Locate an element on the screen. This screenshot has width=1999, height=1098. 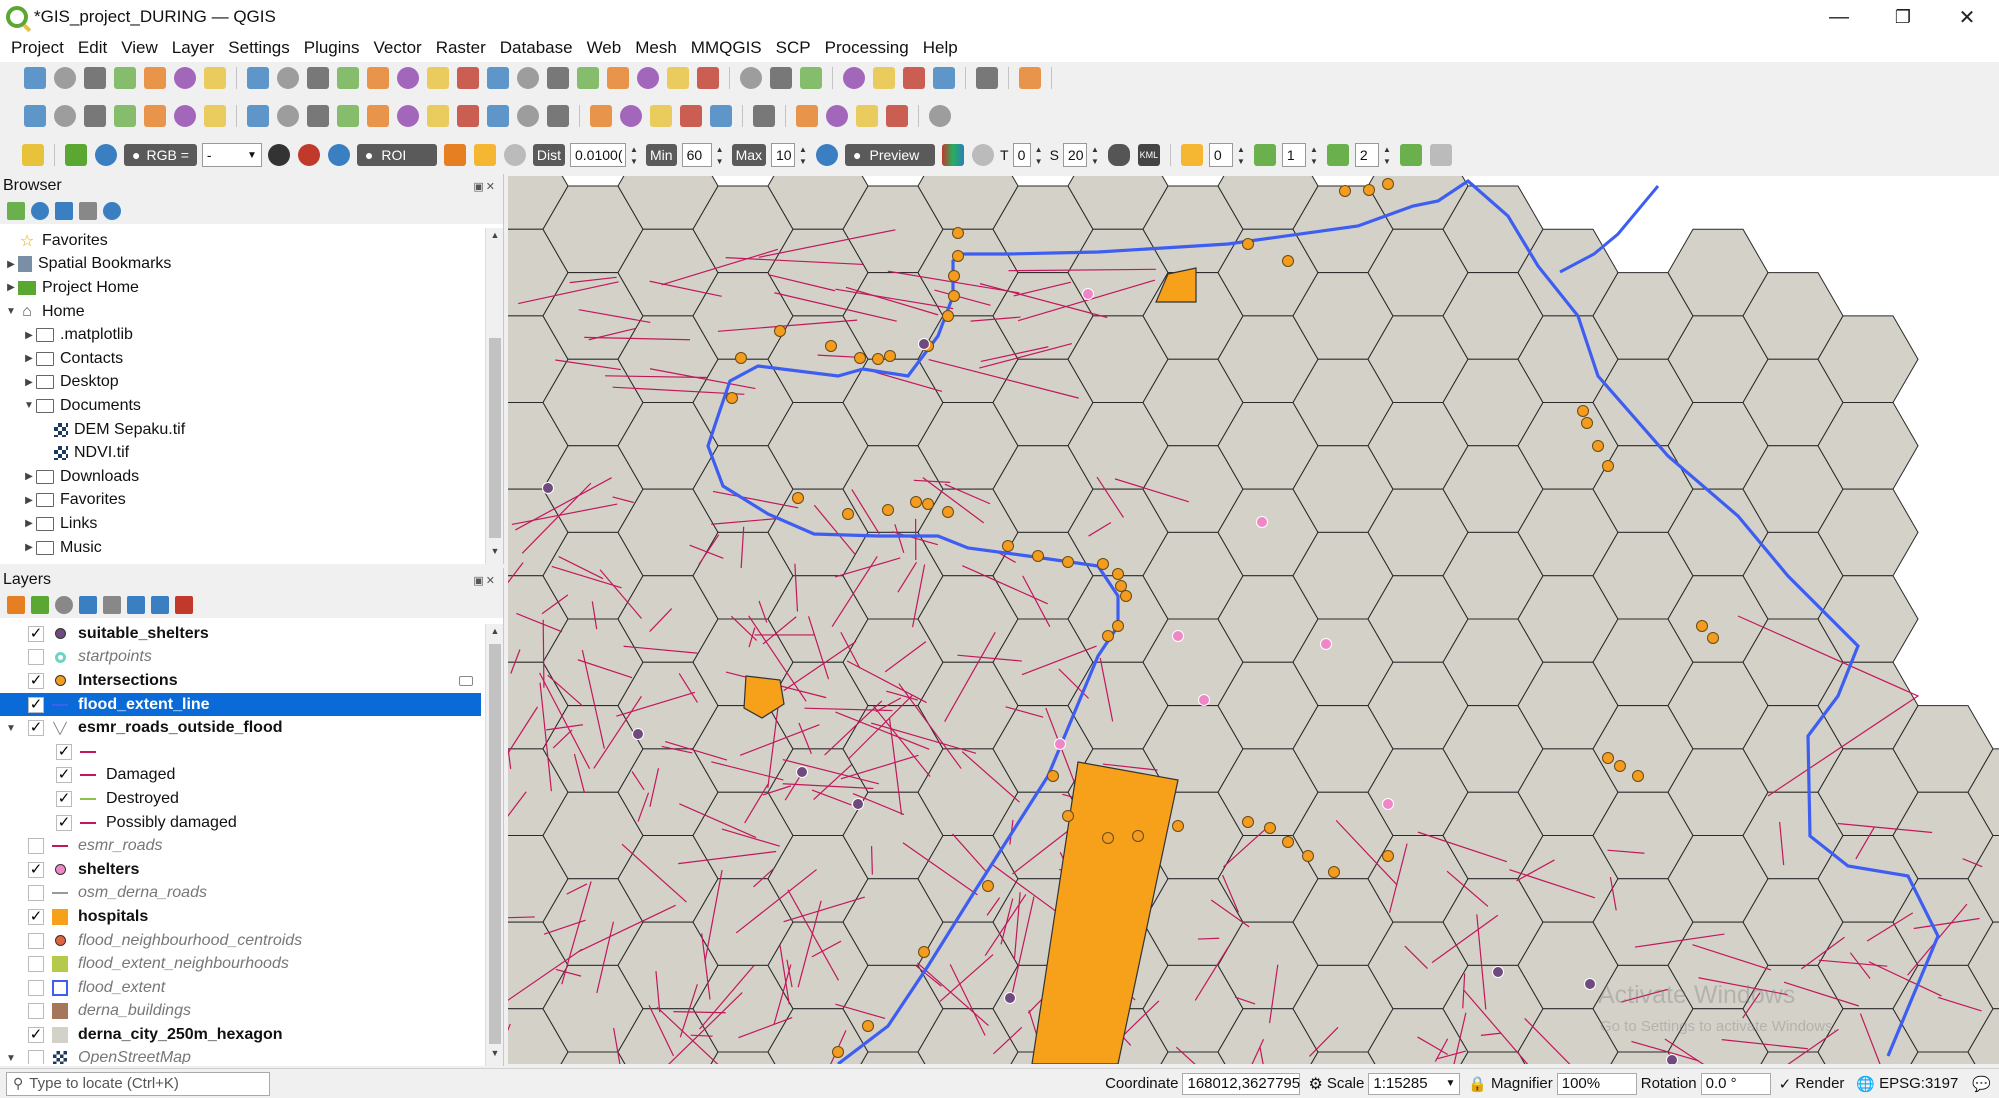
current-edits-icon is located at coordinates (258, 116).